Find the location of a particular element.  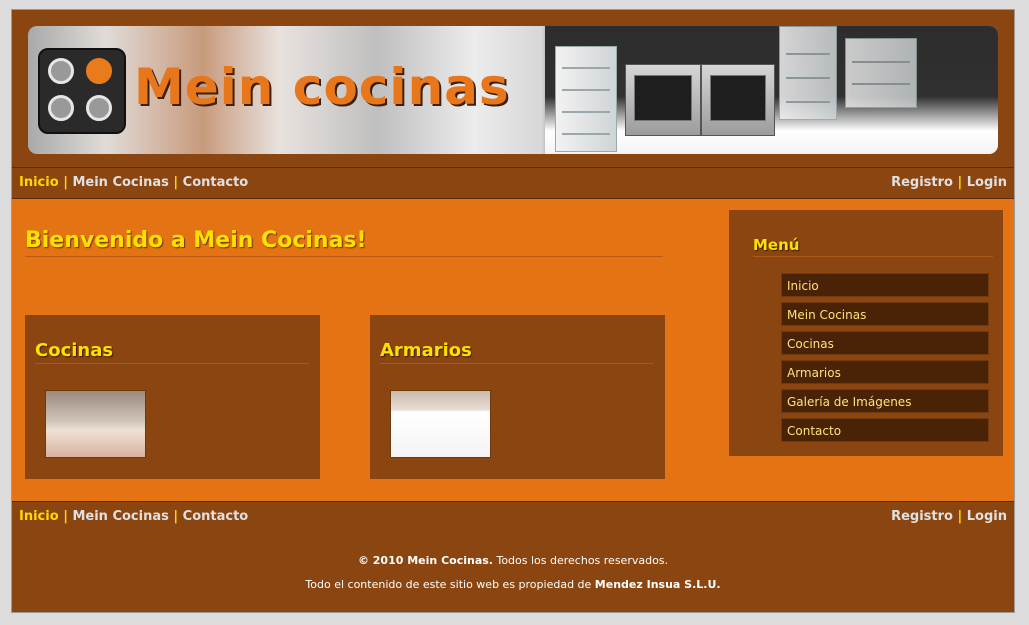

cooktop-logo-icon is located at coordinates (82, 91).